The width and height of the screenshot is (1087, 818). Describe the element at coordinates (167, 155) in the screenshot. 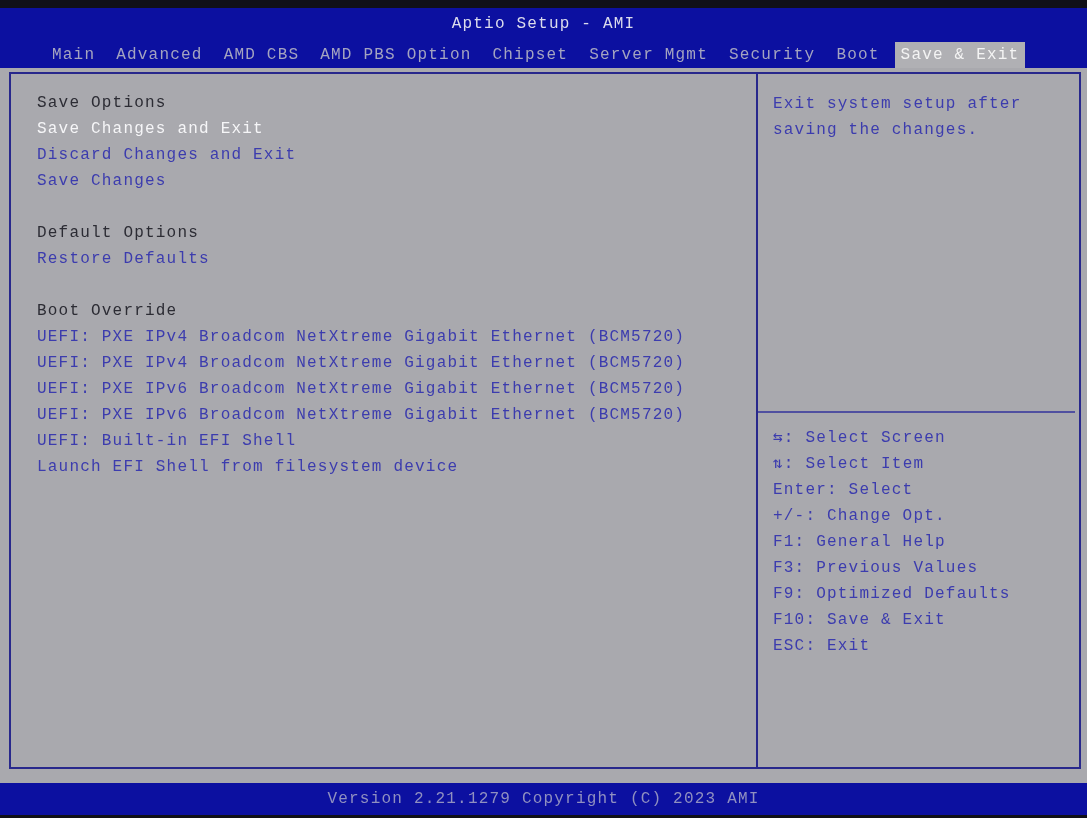

I see `menu-option: Discard Changes and Exit` at that location.